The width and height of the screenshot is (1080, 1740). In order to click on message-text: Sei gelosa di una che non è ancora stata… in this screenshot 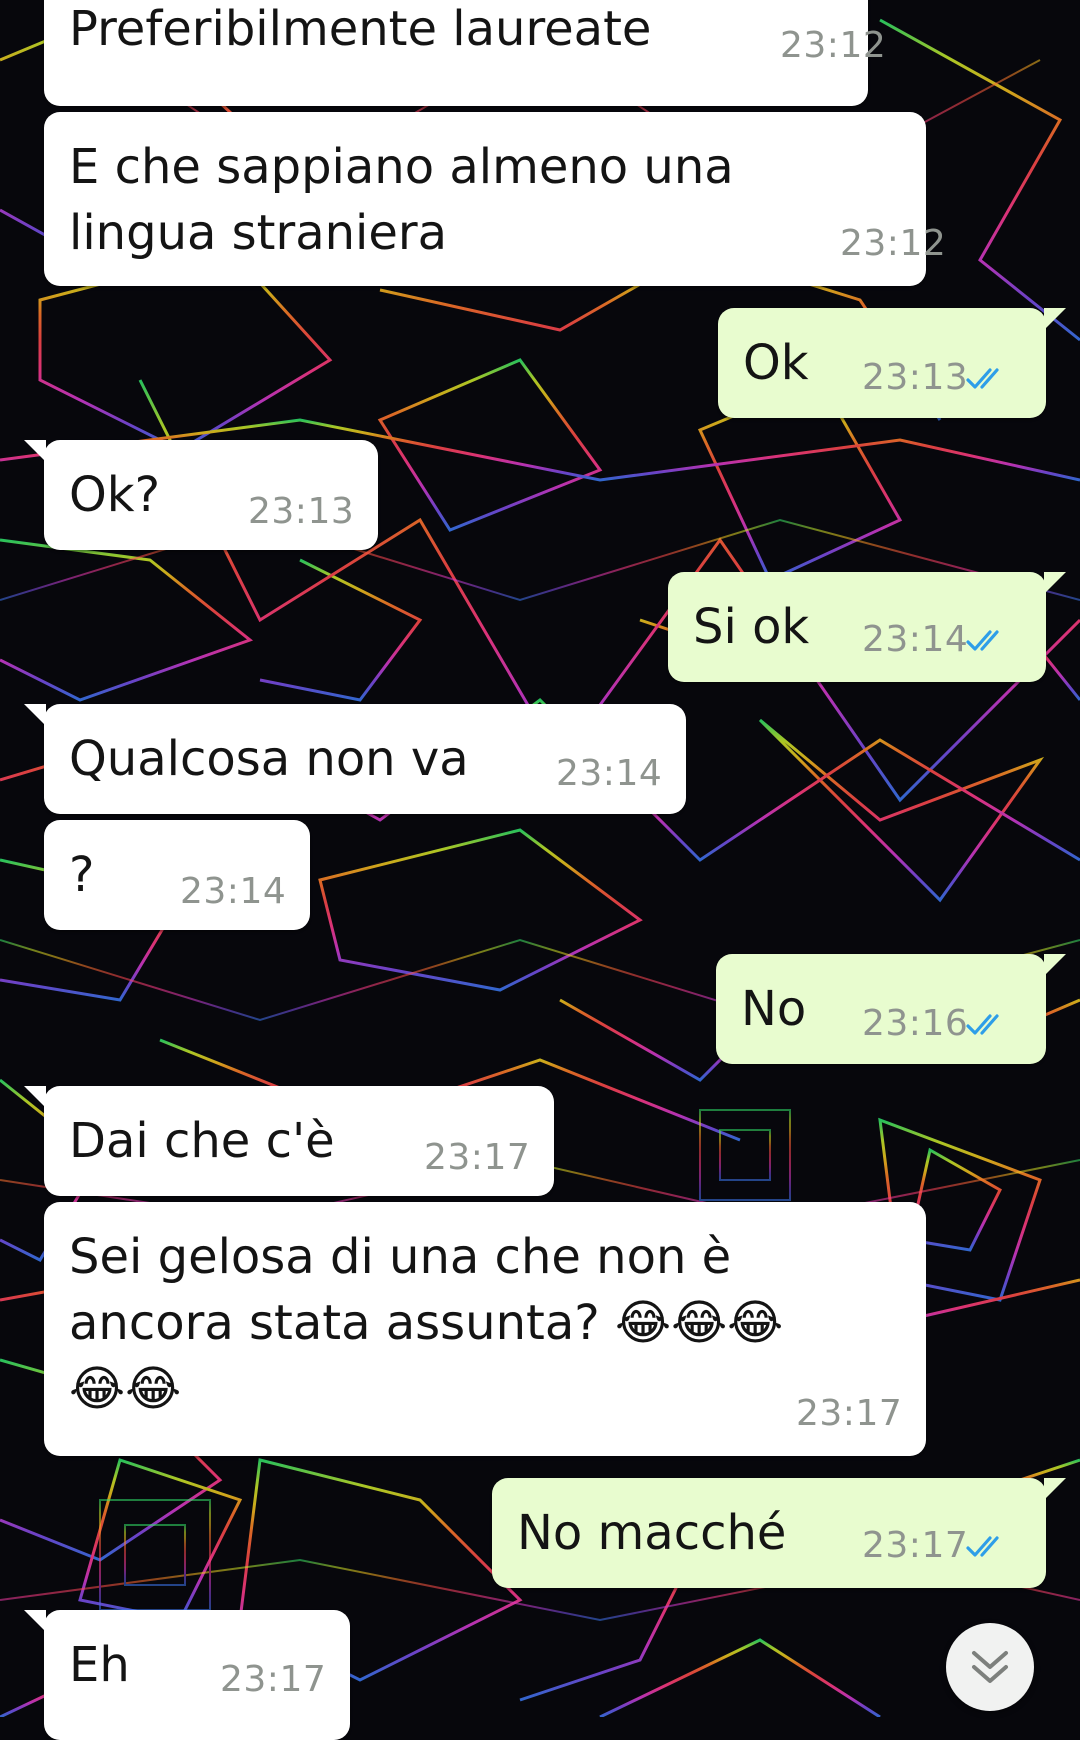, I will do `click(426, 1323)`.